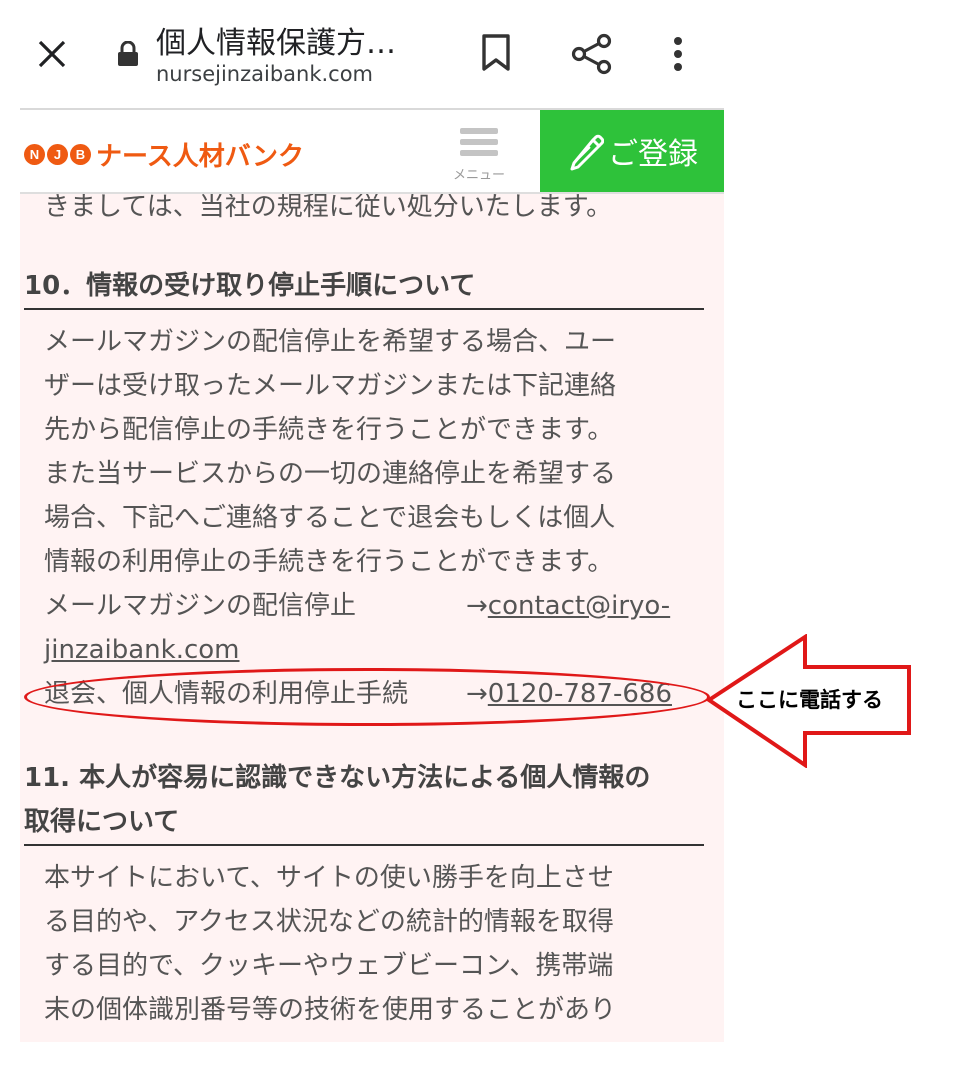 This screenshot has height=1091, width=957. Describe the element at coordinates (364, 287) in the screenshot. I see `section-10-heading: 10．情報の受け取り停止手順について` at that location.